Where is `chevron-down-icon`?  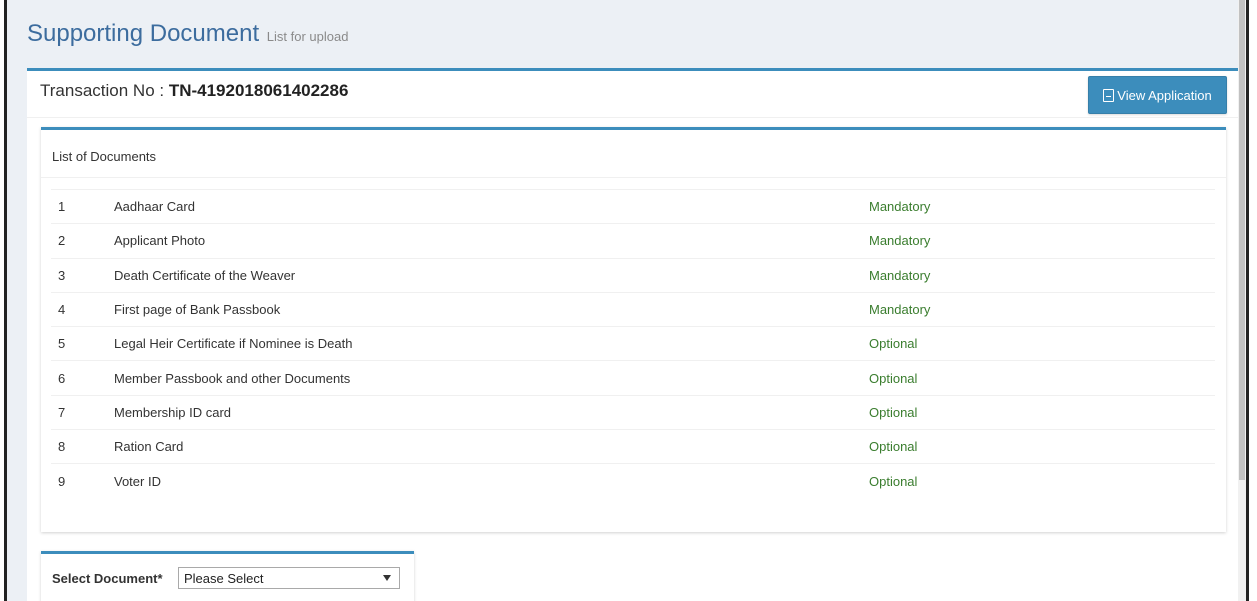 chevron-down-icon is located at coordinates (387, 578).